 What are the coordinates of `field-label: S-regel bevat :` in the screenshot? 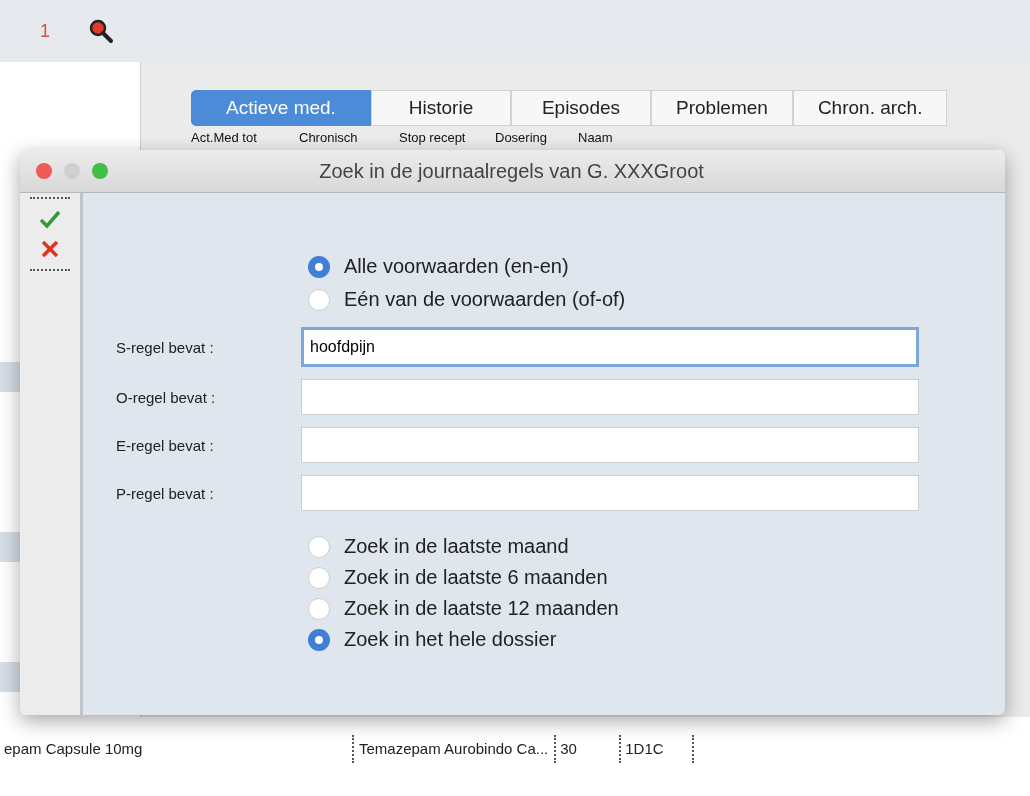 It's located at (165, 347).